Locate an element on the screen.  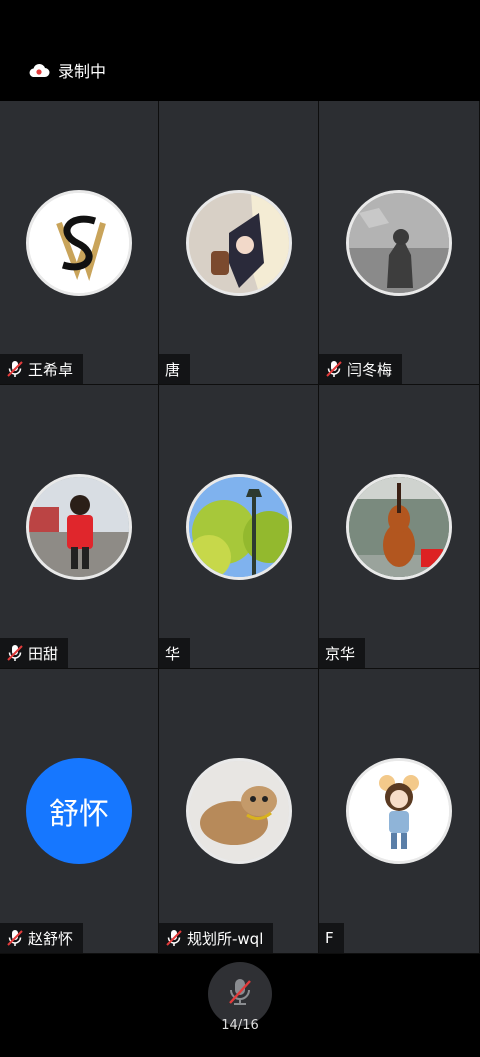
participant-name: 闫冬梅 is located at coordinates (370, 369).